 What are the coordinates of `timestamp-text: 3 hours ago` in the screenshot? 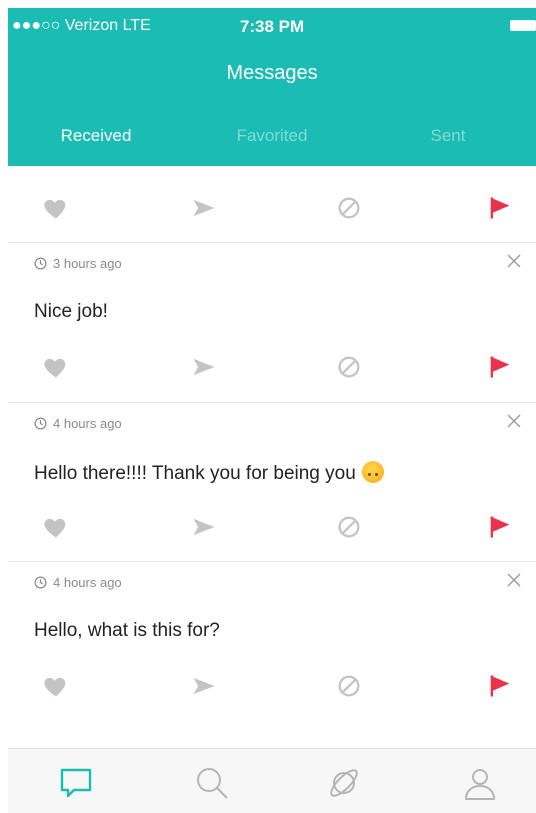 It's located at (87, 263).